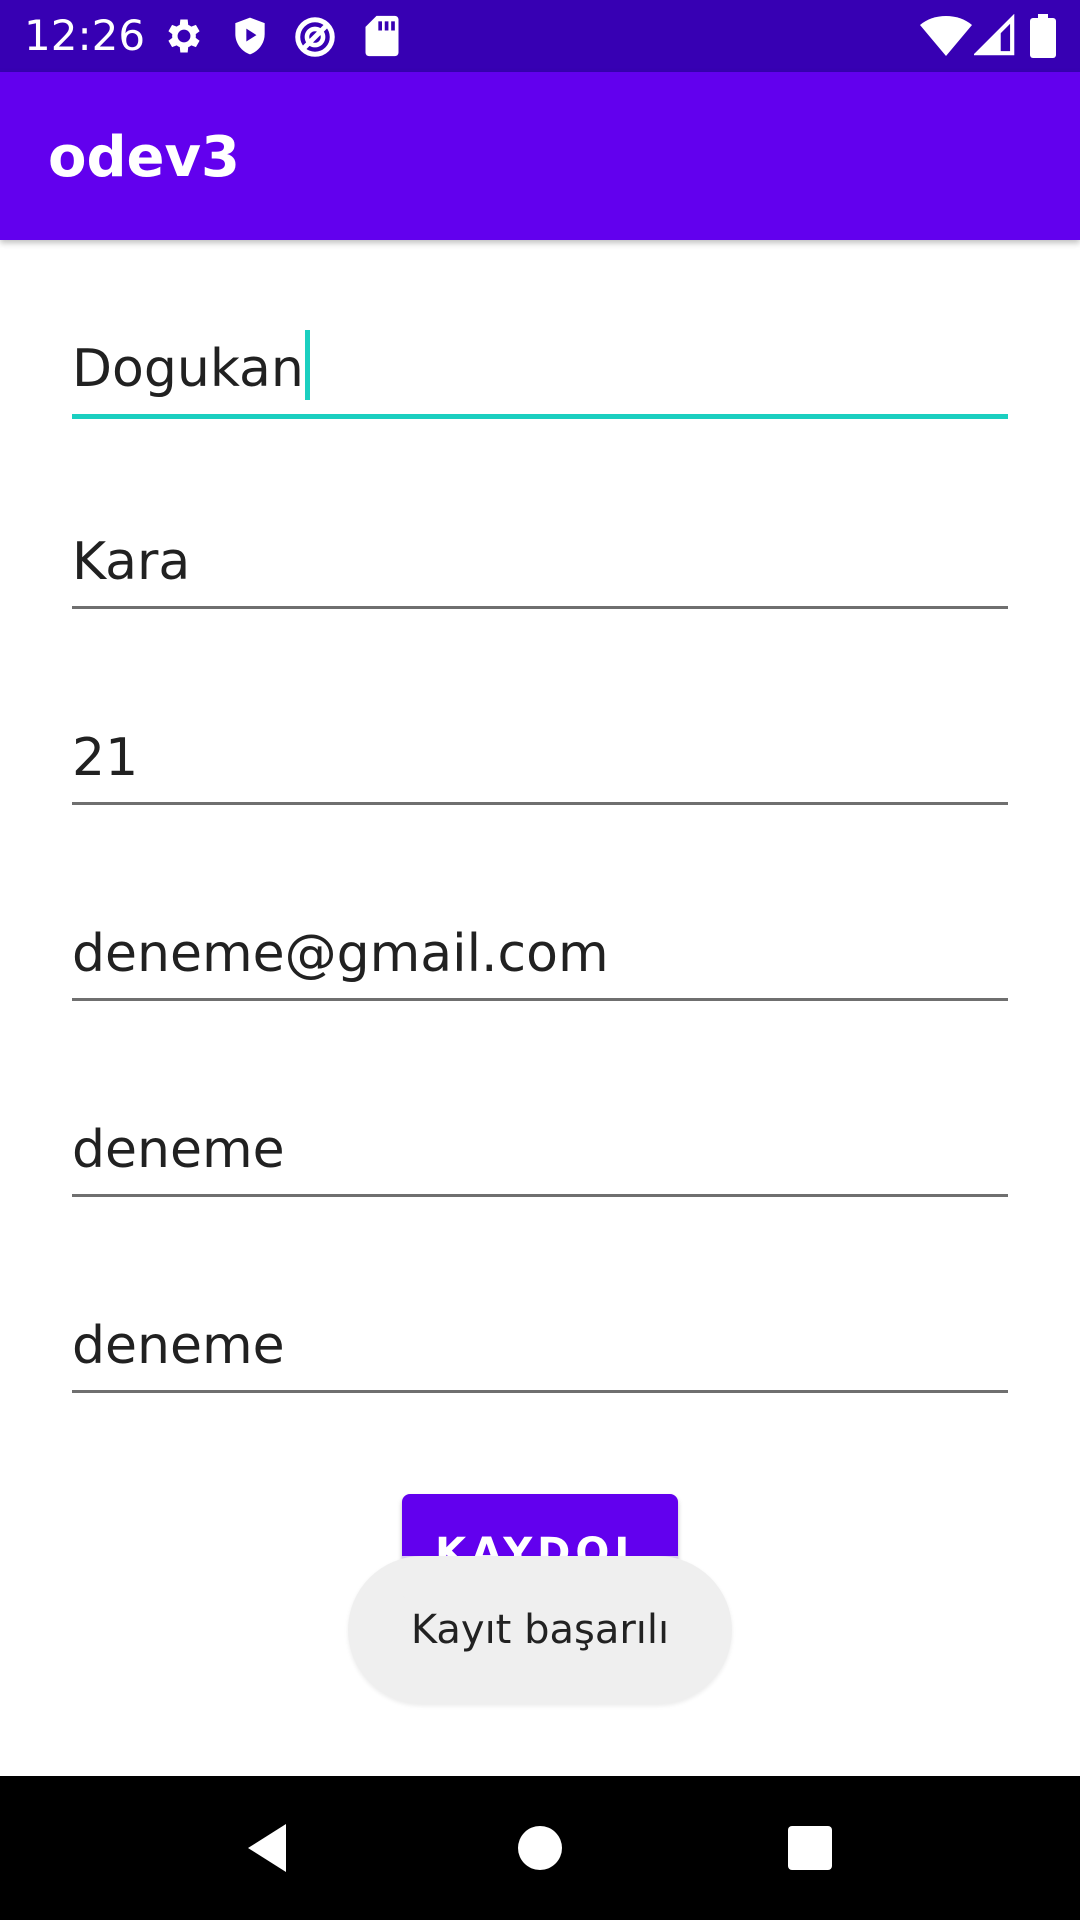 This screenshot has height=1920, width=1080. I want to click on app-bar: odev3, so click(540, 156).